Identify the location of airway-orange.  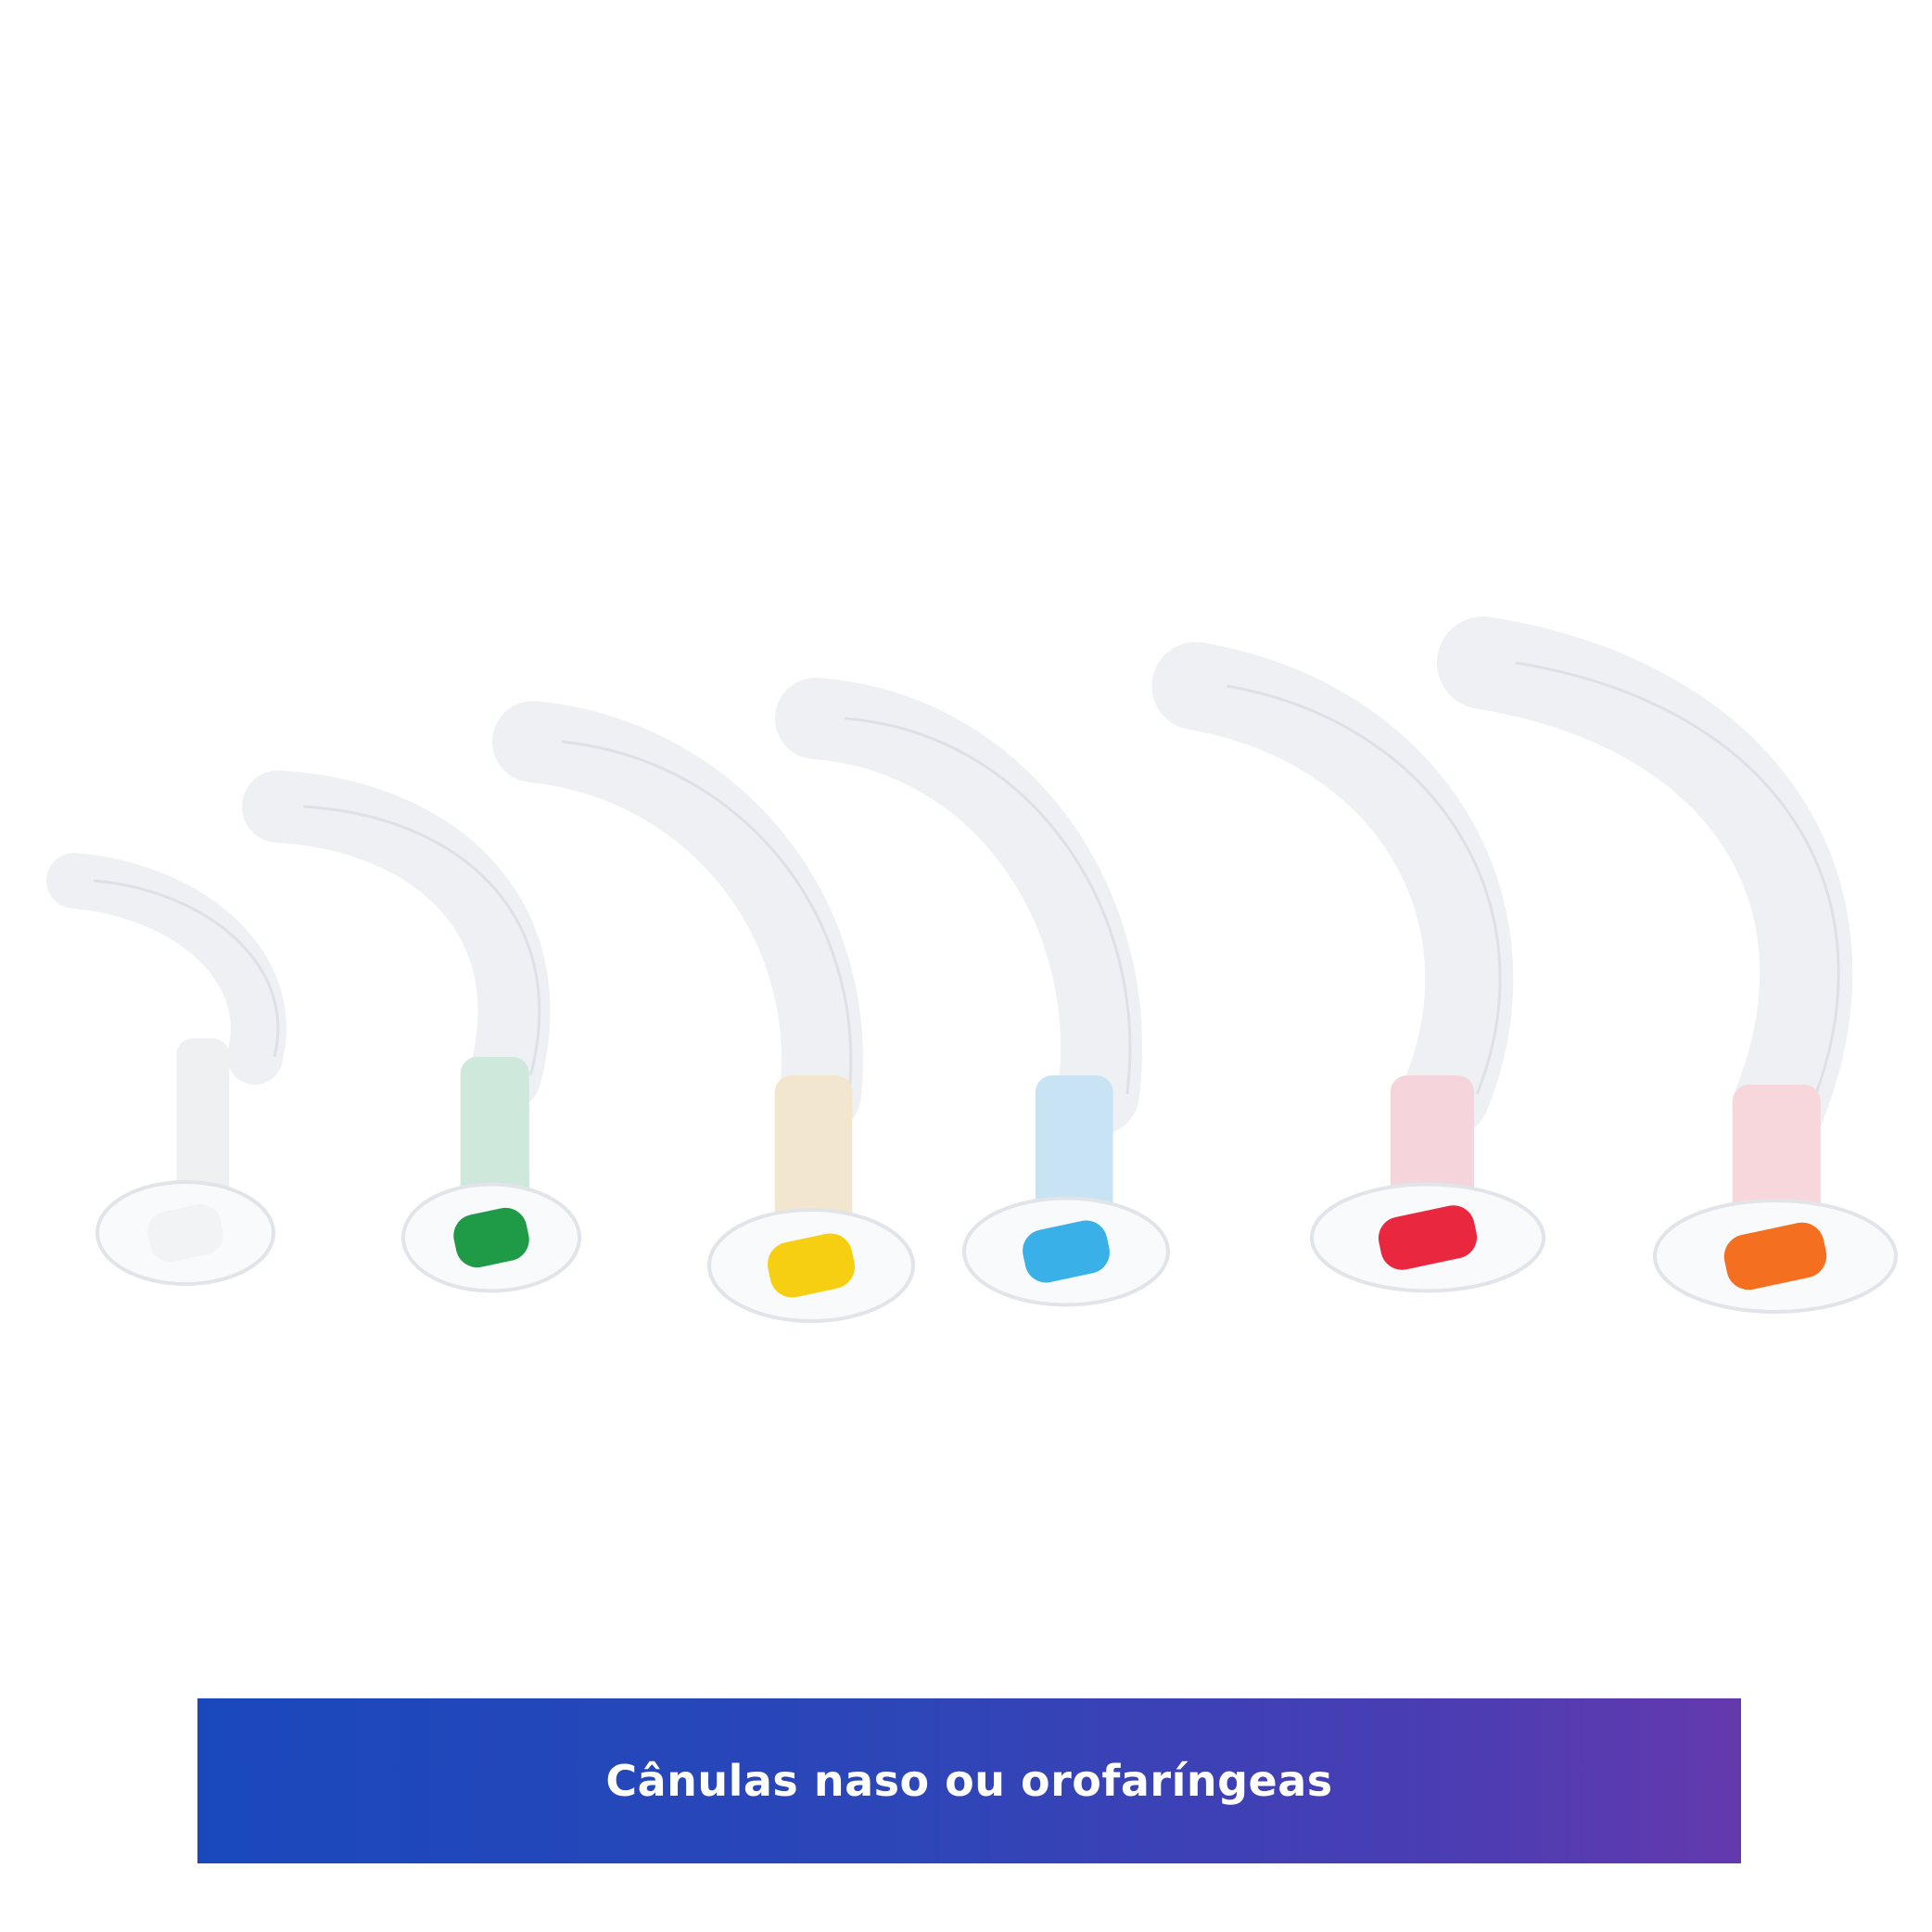
(1667, 965).